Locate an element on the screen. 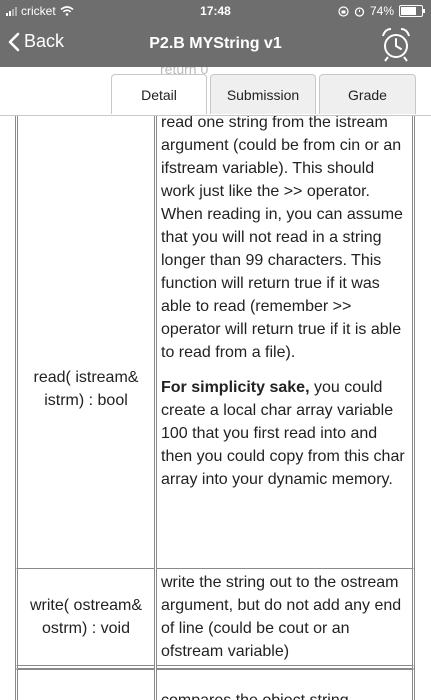  battery-percent: 74% is located at coordinates (381, 11).